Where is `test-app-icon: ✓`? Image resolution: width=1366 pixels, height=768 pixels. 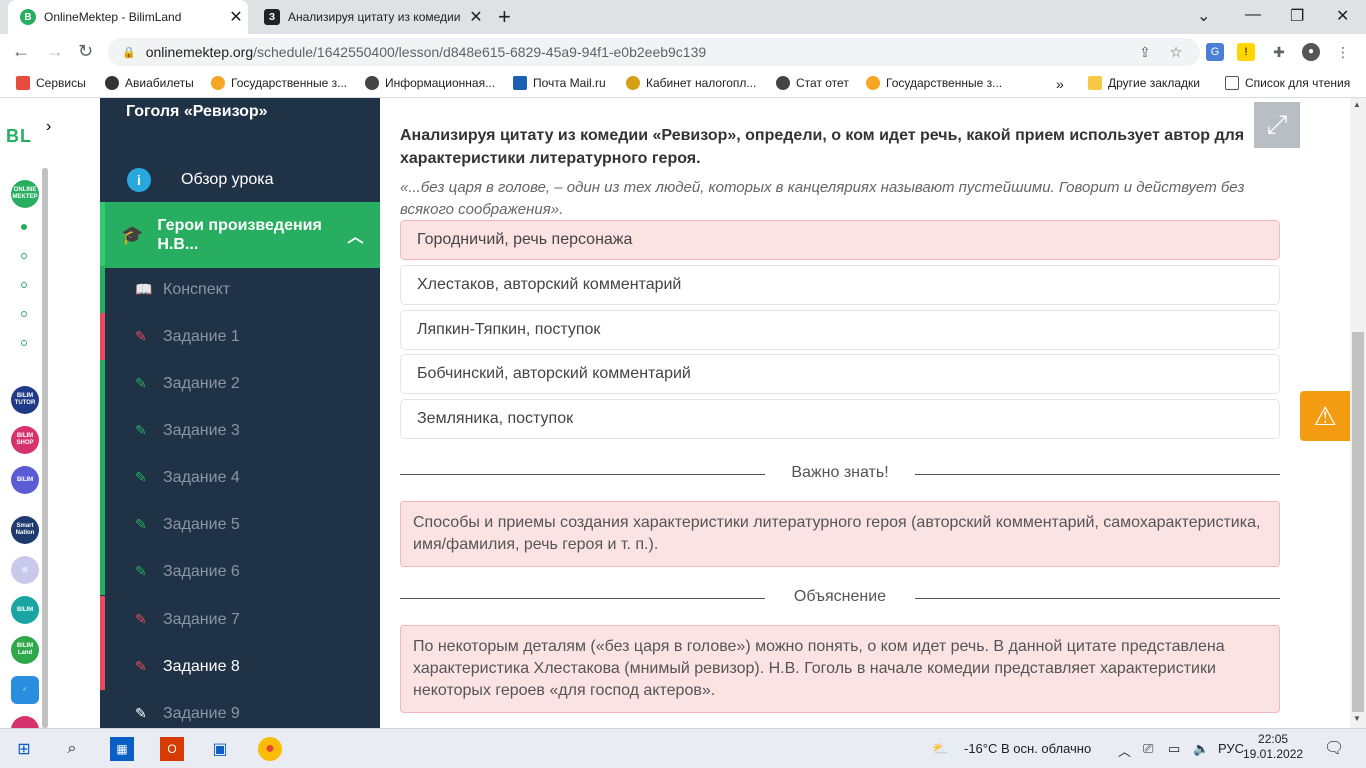
test-app-icon: ✓ is located at coordinates (25, 690).